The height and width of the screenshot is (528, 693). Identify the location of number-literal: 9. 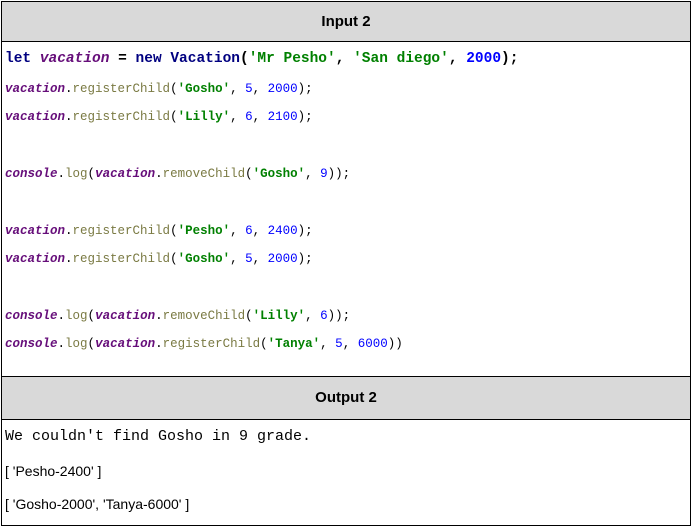
(324, 174).